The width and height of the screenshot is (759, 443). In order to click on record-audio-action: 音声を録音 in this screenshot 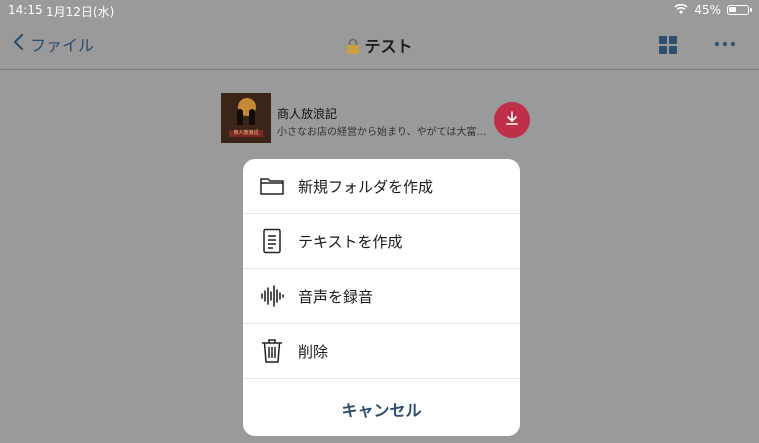, I will do `click(381, 296)`.